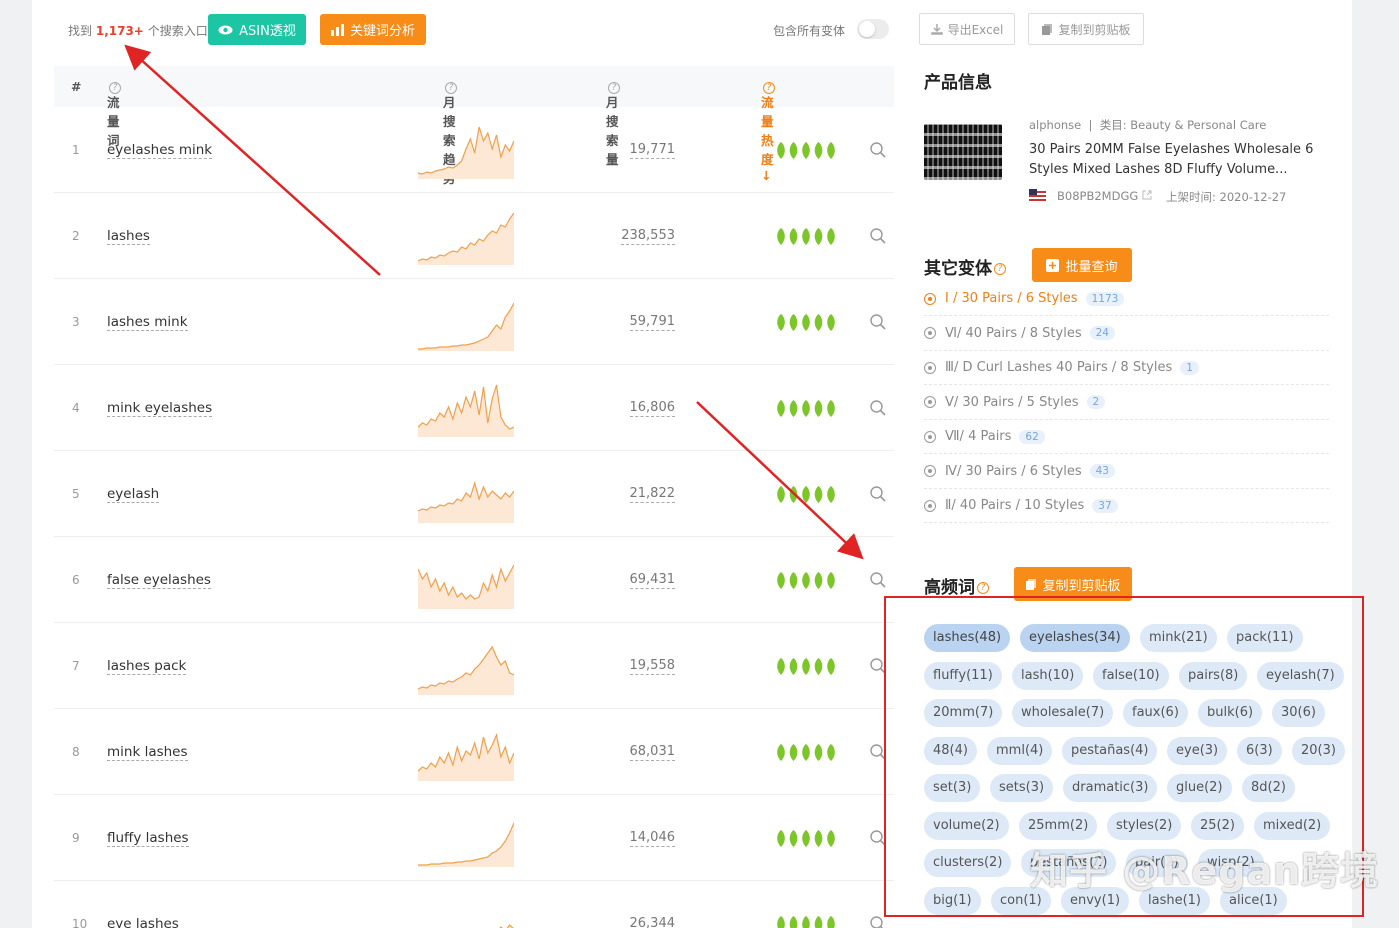  What do you see at coordinates (653, 922) in the screenshot?
I see `row-volume: 26,344` at bounding box center [653, 922].